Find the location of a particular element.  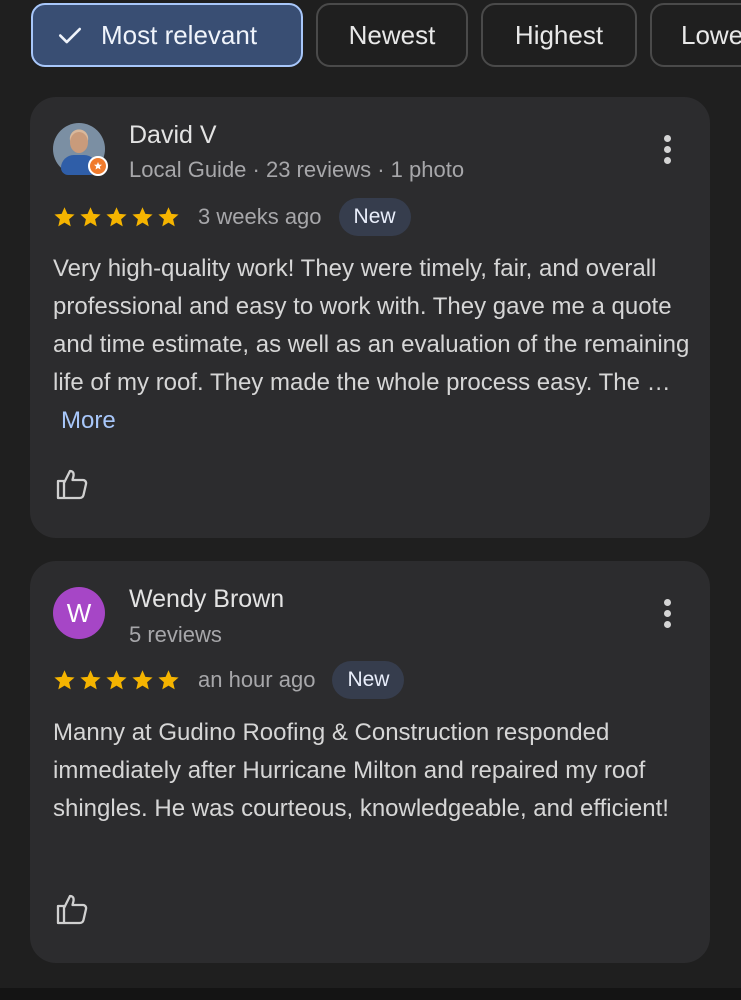

rating-row: 3 weeks ago New is located at coordinates (232, 217).